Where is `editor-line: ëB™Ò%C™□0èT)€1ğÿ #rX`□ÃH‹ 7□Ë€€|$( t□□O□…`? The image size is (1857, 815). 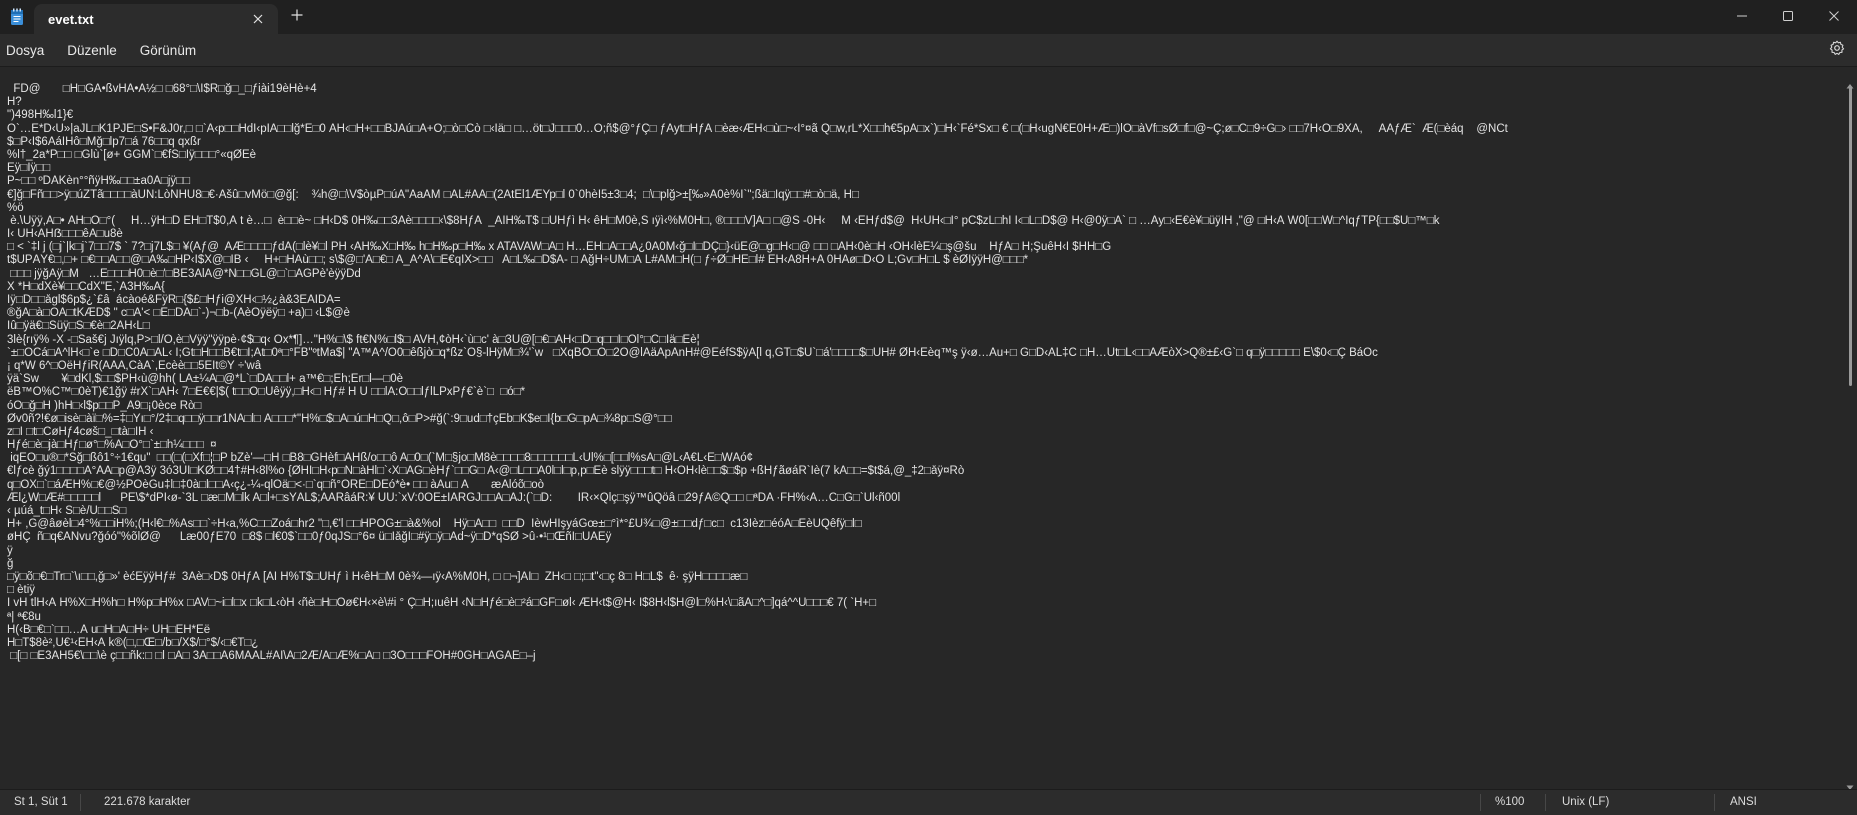 editor-line: ëB™Ò%C™□0èT)€1ğÿ #rX`□ÃH‹ 7□Ë€€|$( t□□O□… is located at coordinates (266, 392).